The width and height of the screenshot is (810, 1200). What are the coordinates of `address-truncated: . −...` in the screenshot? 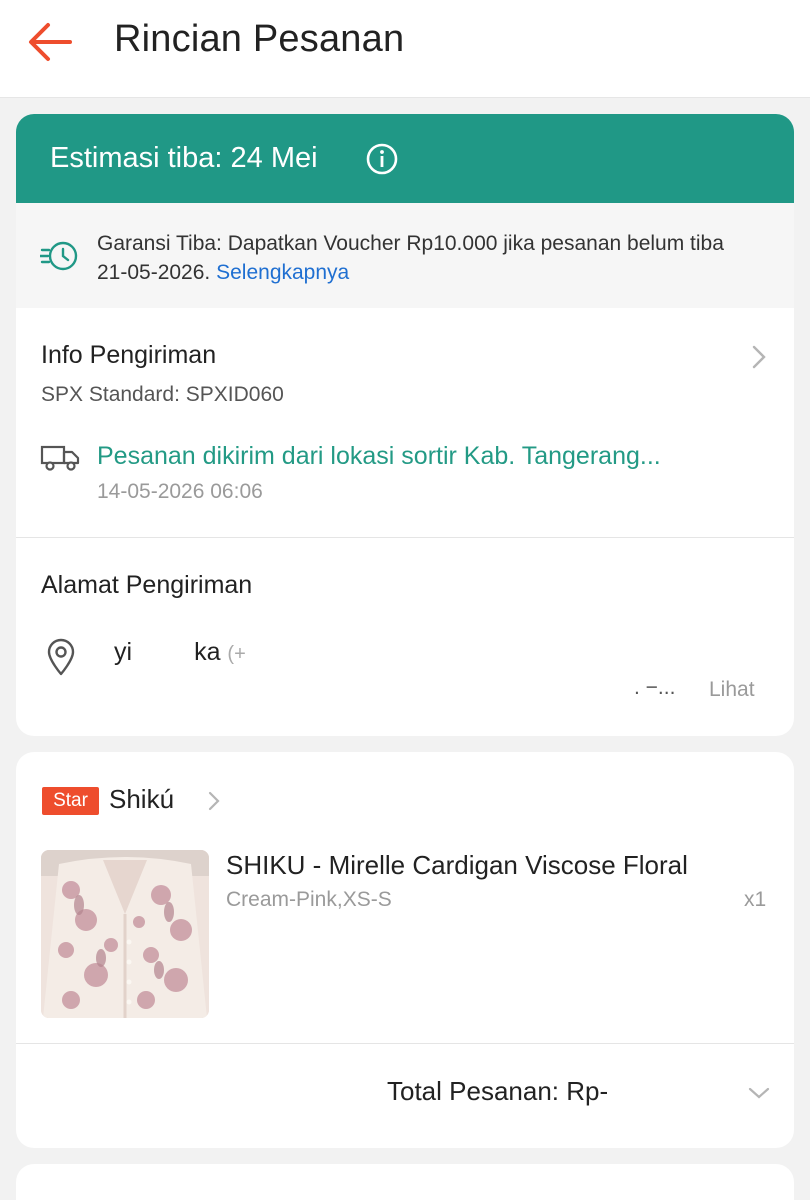 It's located at (655, 687).